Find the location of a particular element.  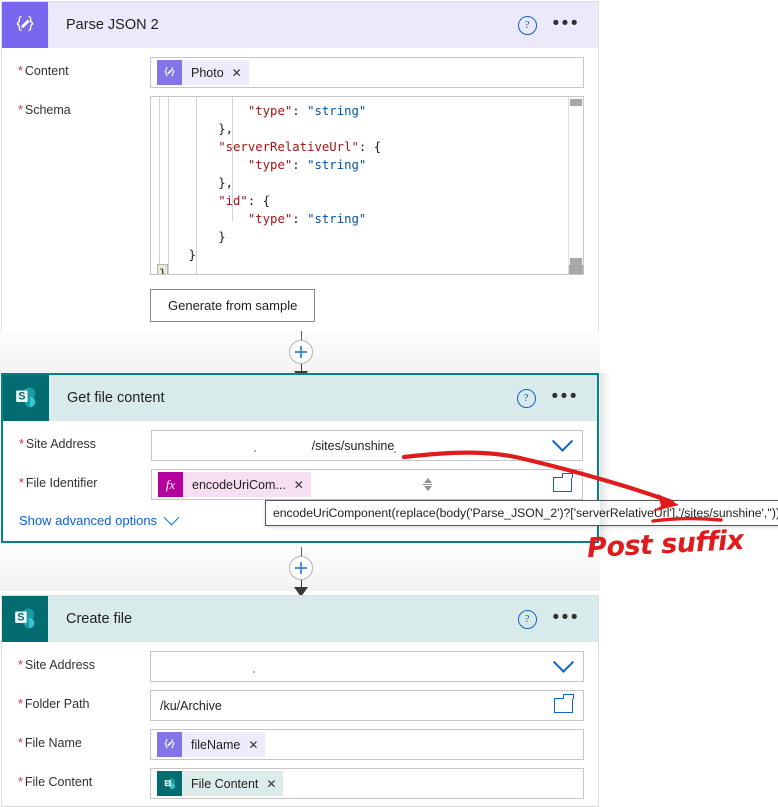

folder-path-input: /ku/Archive is located at coordinates (367, 705).